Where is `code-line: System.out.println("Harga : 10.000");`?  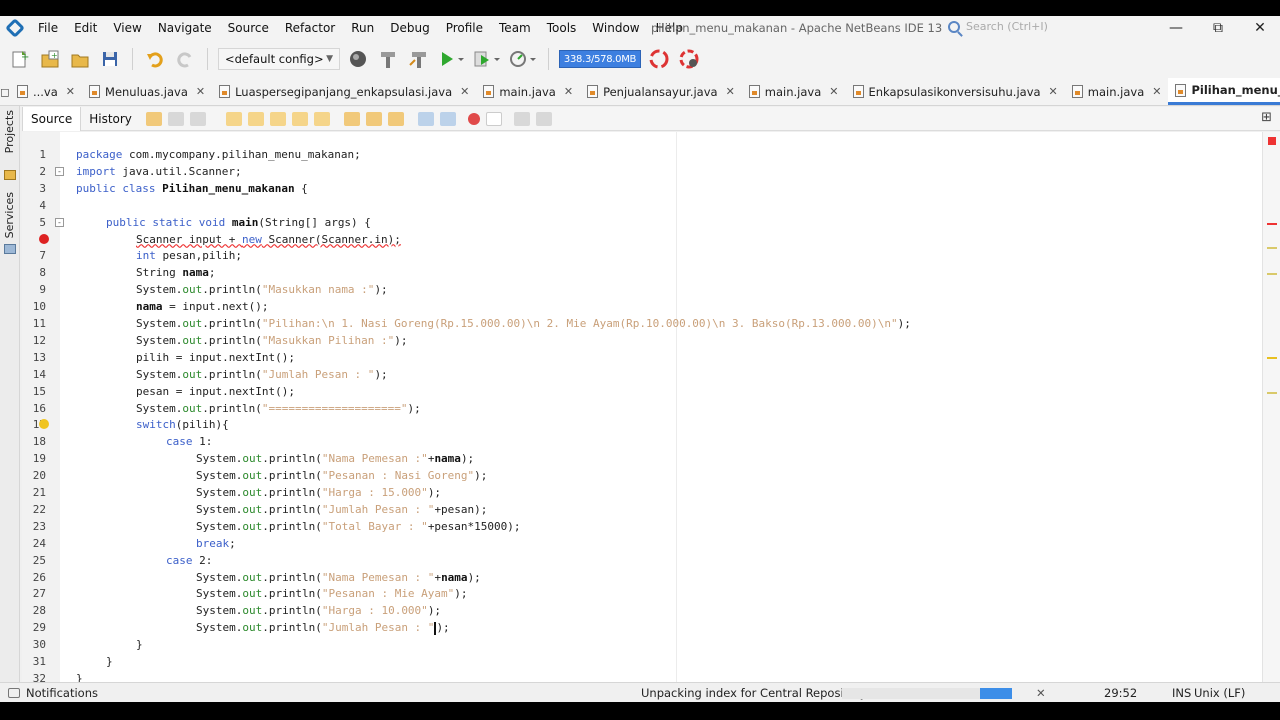 code-line: System.out.println("Harga : 10.000"); is located at coordinates (318, 610).